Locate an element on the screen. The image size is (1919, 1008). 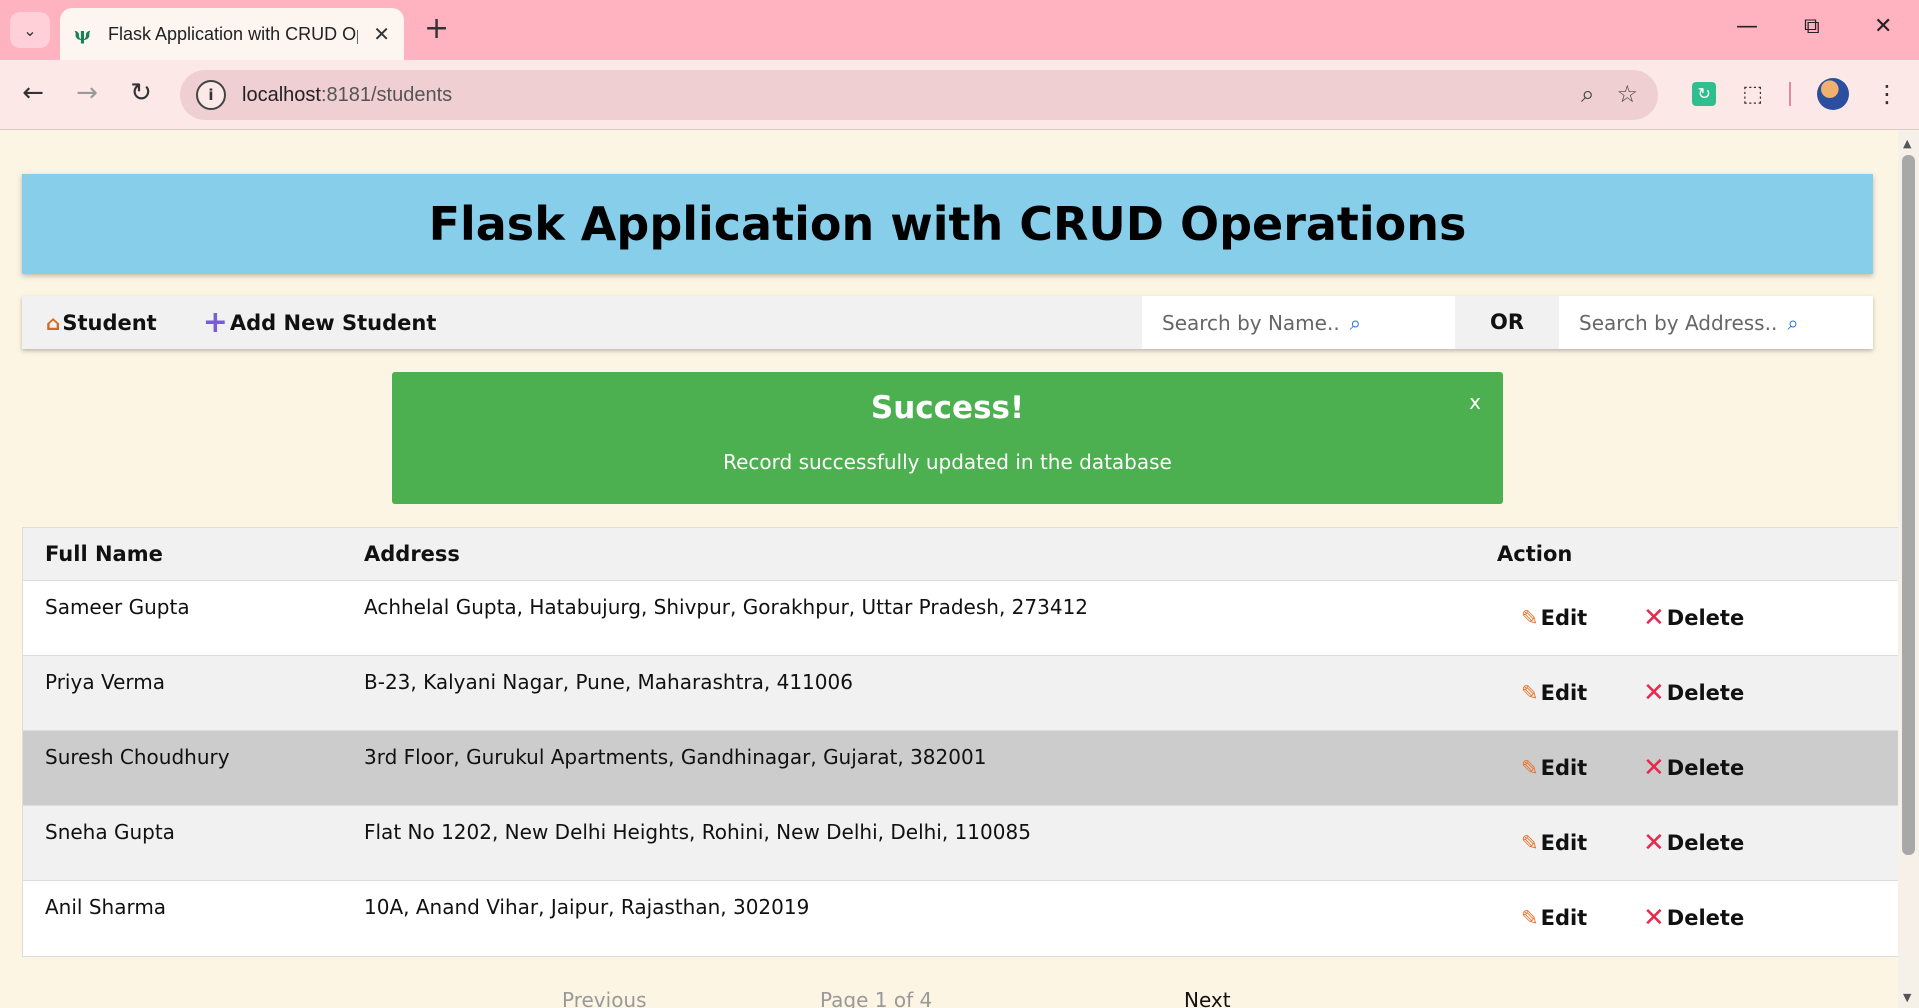
student-name: Suresh Choudhury is located at coordinates (137, 757).